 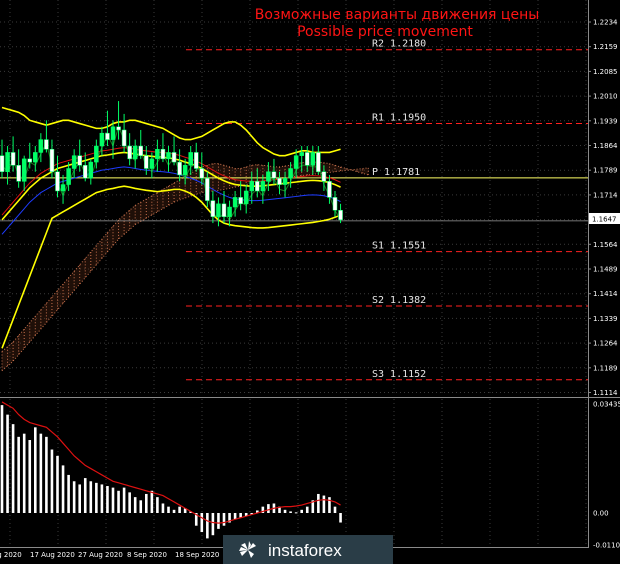 What do you see at coordinates (385, 32) in the screenshot?
I see `chart-title-en: Possible price movement` at bounding box center [385, 32].